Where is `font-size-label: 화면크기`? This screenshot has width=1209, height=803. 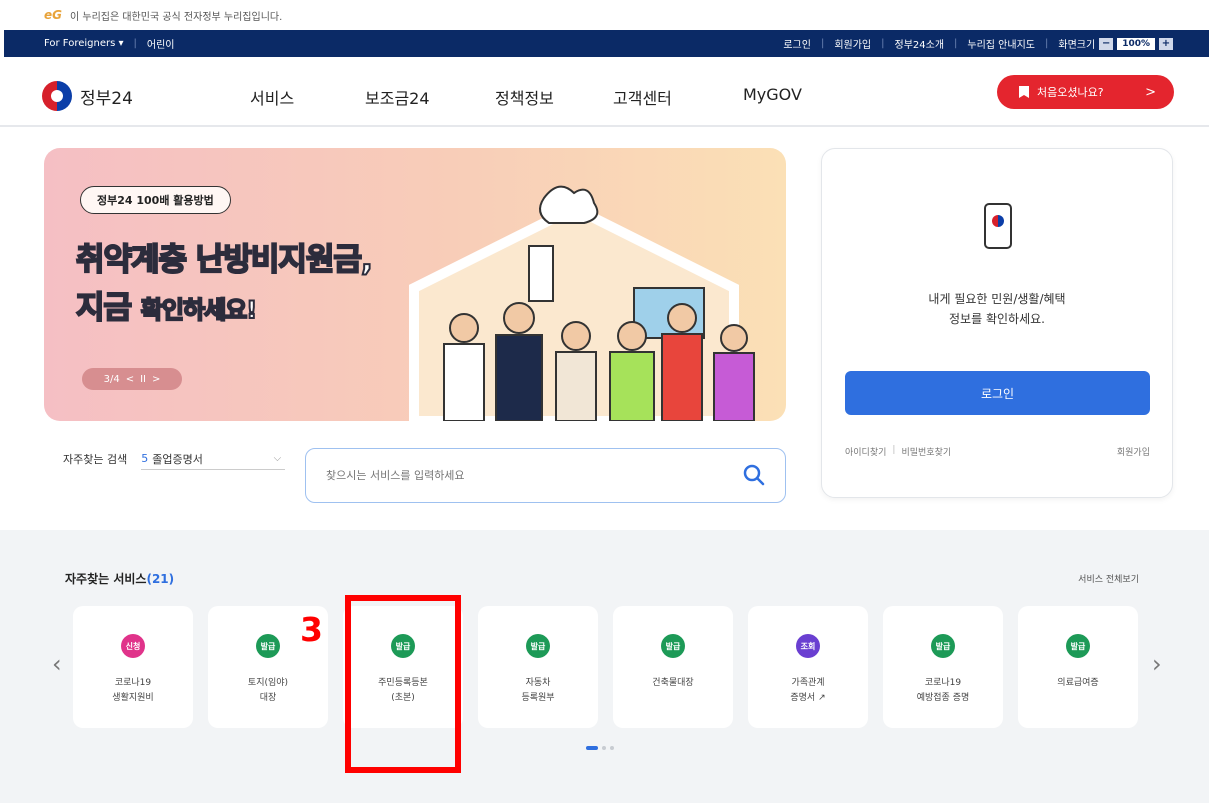
font-size-label: 화면크기 is located at coordinates (1077, 45).